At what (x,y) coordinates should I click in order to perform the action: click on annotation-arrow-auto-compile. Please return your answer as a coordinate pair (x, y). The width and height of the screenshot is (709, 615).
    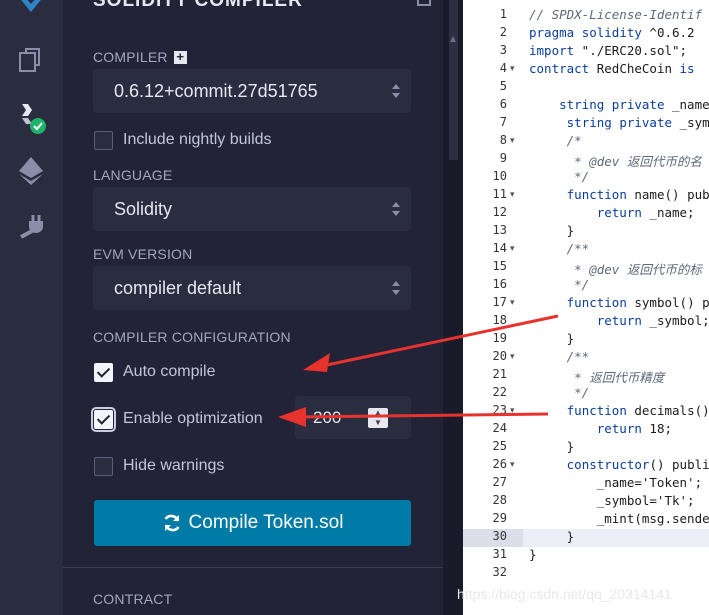
    Looking at the image, I should click on (440, 341).